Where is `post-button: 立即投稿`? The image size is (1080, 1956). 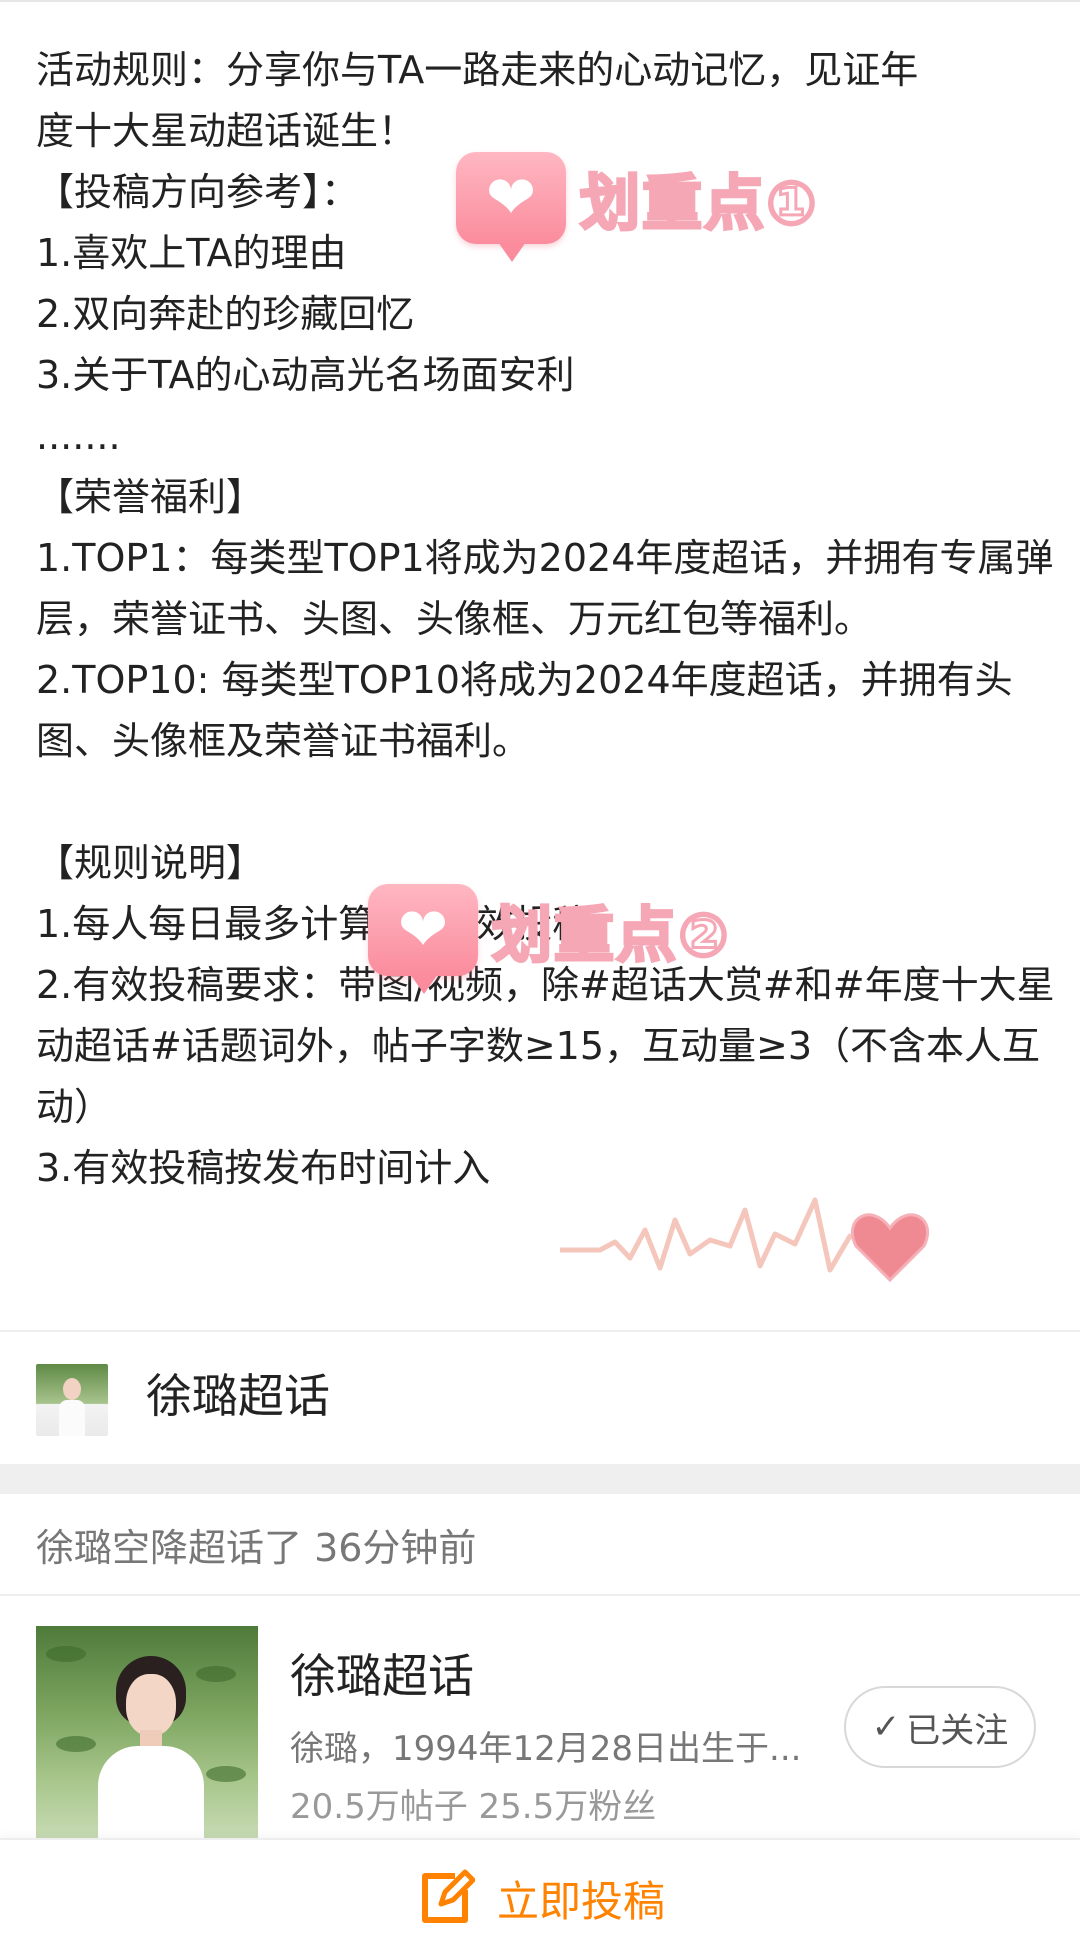
post-button: 立即投稿 is located at coordinates (540, 1897).